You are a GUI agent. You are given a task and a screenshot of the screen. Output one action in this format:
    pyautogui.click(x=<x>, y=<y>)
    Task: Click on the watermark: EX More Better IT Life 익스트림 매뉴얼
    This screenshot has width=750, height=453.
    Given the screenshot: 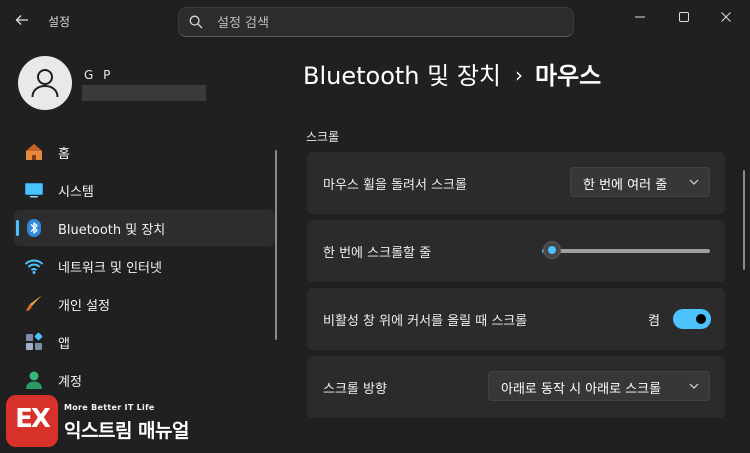 What is the action you would take?
    pyautogui.click(x=107, y=421)
    